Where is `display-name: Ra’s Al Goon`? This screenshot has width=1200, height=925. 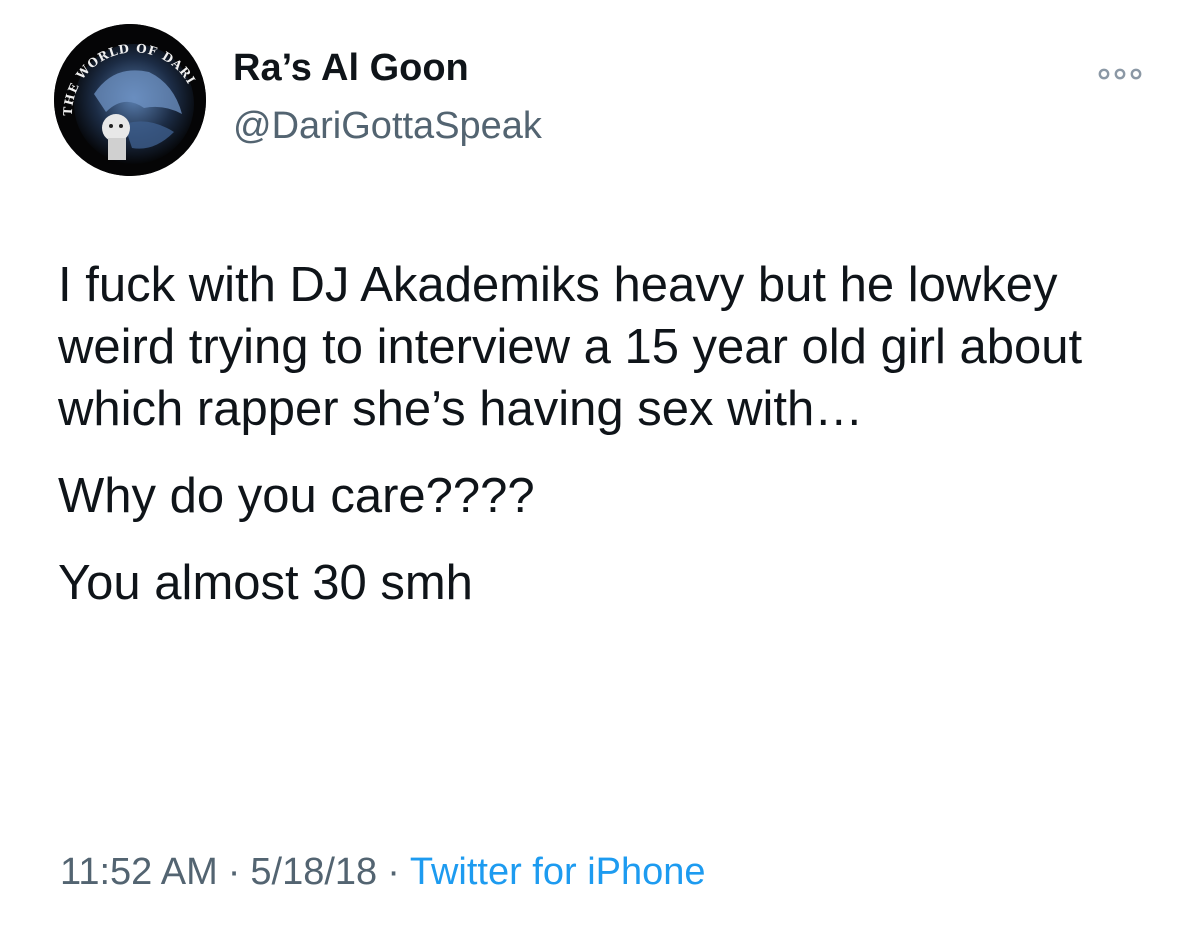
display-name: Ra’s Al Goon is located at coordinates (351, 69).